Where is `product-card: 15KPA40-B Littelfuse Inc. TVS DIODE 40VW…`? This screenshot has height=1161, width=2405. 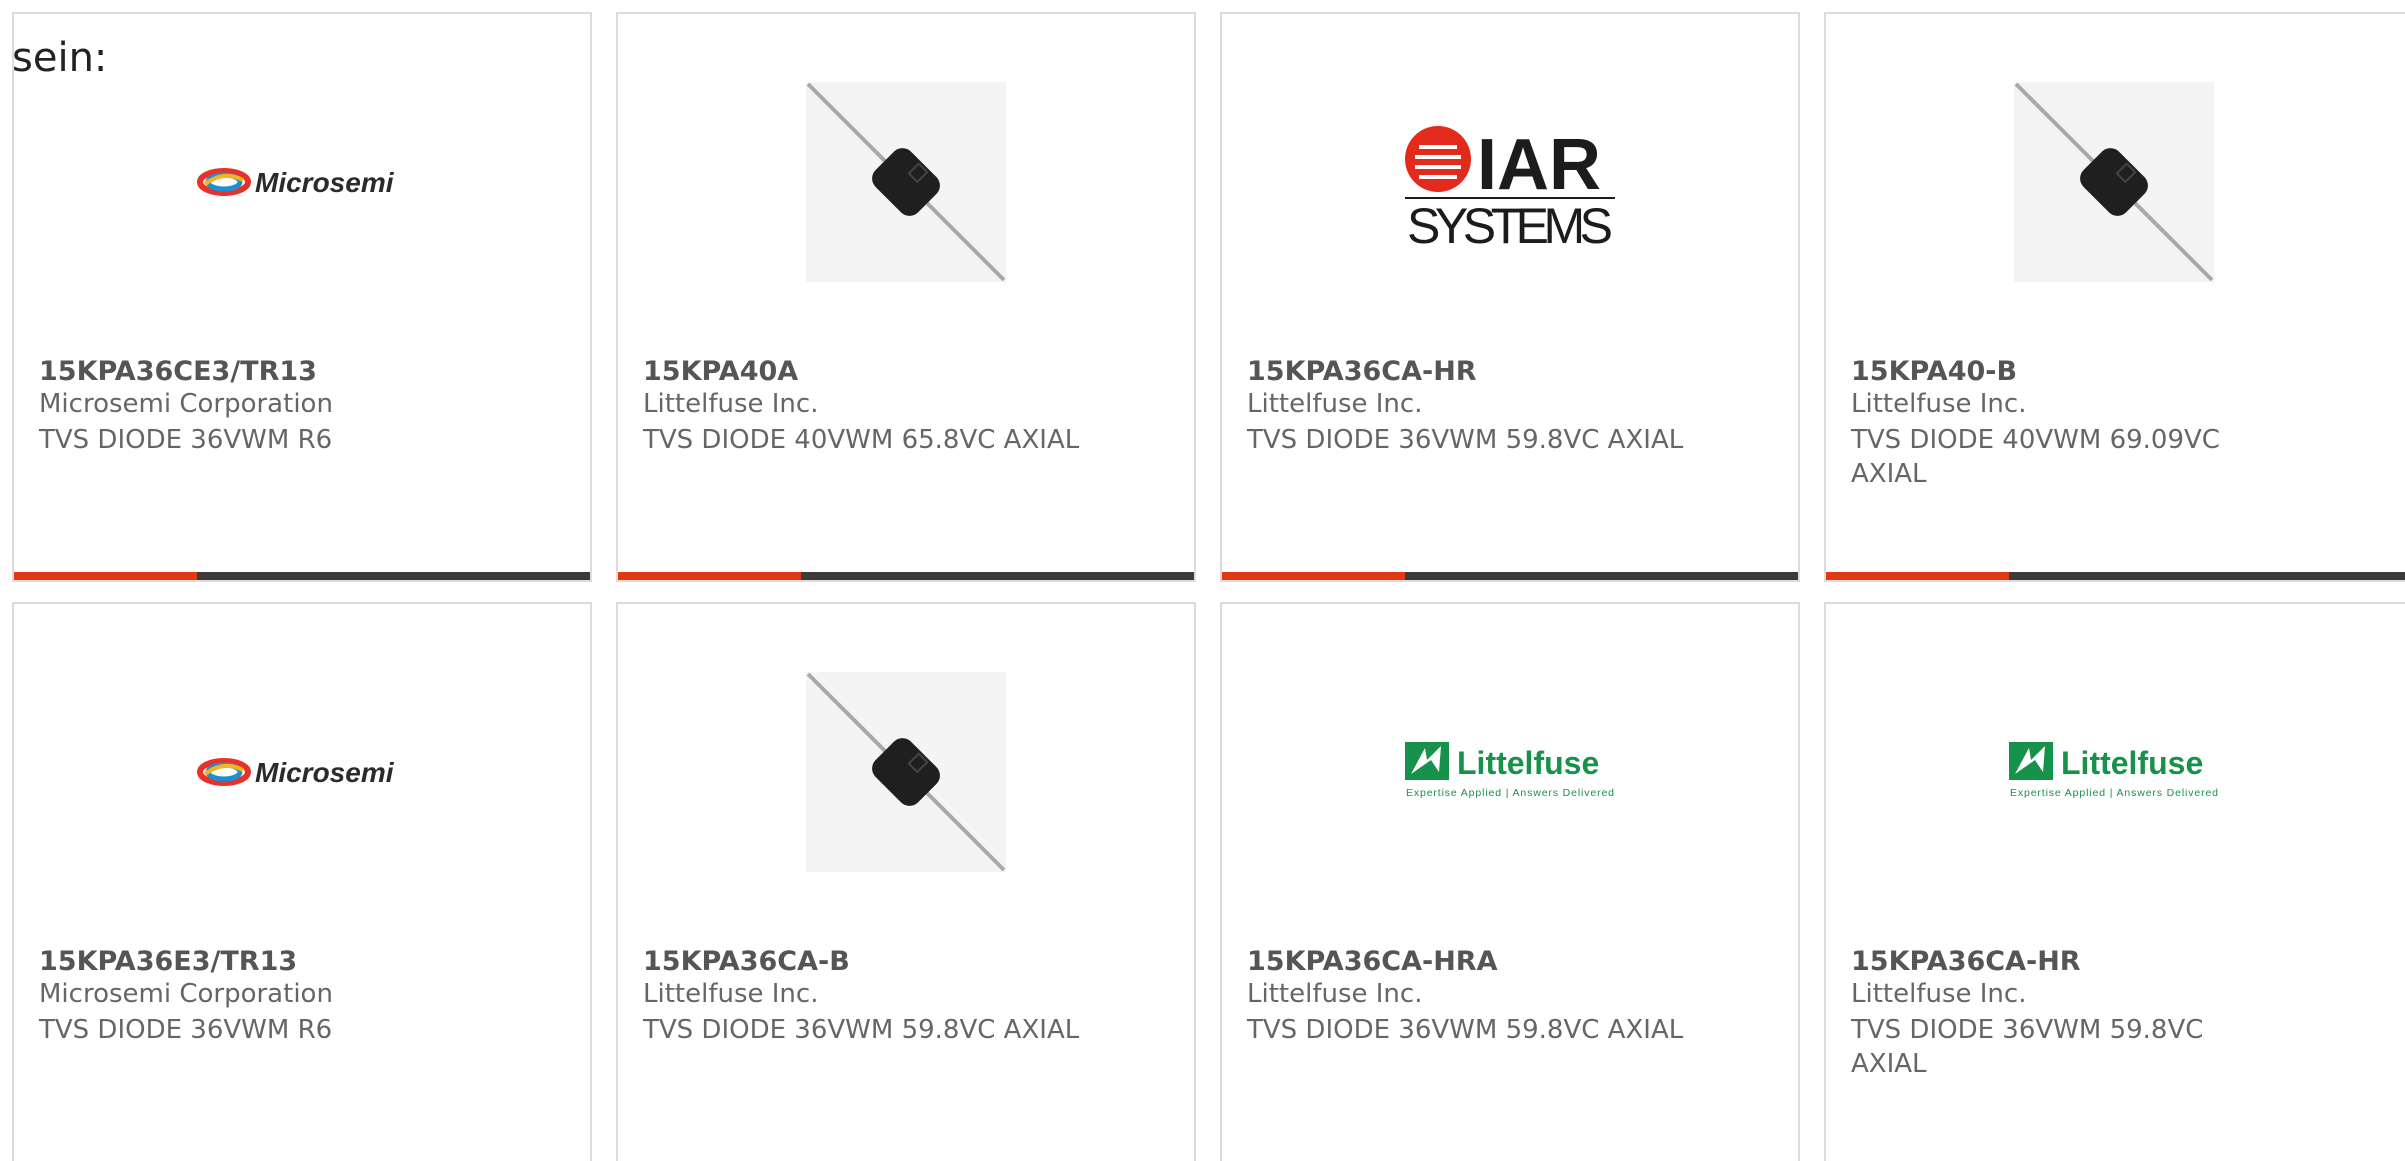 product-card: 15KPA40-B Littelfuse Inc. TVS DIODE 40VW… is located at coordinates (2114, 297).